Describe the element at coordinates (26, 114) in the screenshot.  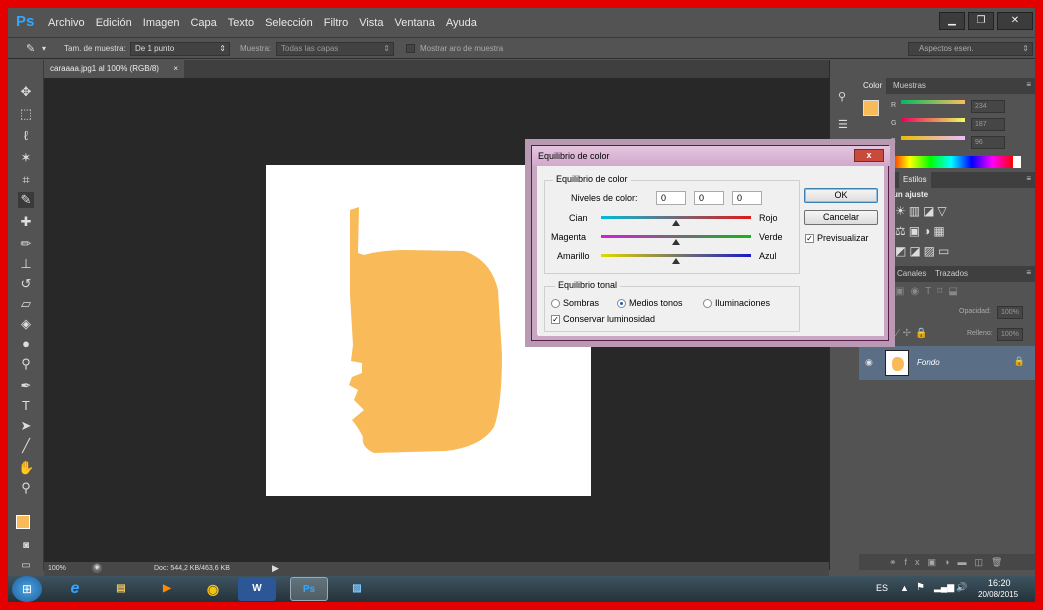
I see `marquee-tool-icon: ⬚` at that location.